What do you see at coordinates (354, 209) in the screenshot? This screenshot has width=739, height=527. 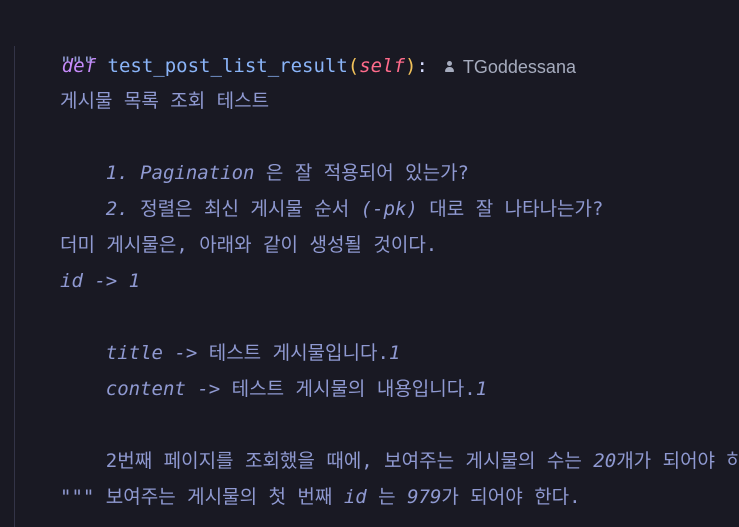 I see `doc-line-ordering: 2. 정렬은 최신 게시물 순서 (-pk) 대로 잘 나타나는가?` at bounding box center [354, 209].